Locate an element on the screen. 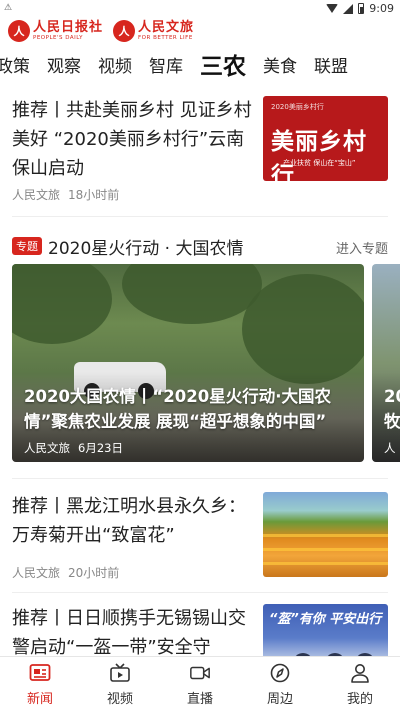  thumbnail-subline: 产业扶贫 保山在“宝山” is located at coordinates (319, 163).